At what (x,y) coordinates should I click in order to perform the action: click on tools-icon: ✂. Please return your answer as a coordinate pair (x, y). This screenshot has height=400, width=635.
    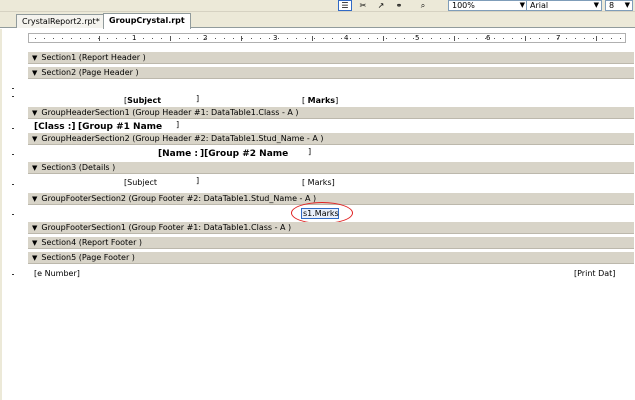
    Looking at the image, I should click on (363, 5).